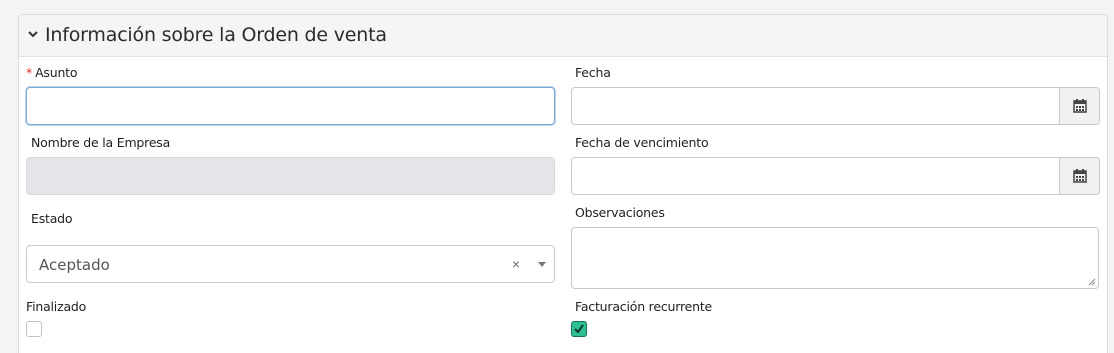 This screenshot has width=1114, height=353. I want to click on due-date-picker-button, so click(1079, 176).